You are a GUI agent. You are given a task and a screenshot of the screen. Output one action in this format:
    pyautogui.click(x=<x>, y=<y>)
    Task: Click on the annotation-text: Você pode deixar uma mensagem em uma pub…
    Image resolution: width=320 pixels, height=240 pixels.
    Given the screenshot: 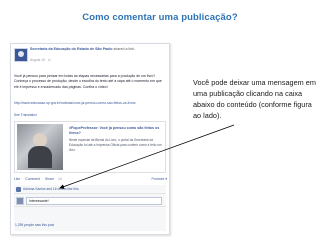 What is the action you would take?
    pyautogui.click(x=254, y=99)
    